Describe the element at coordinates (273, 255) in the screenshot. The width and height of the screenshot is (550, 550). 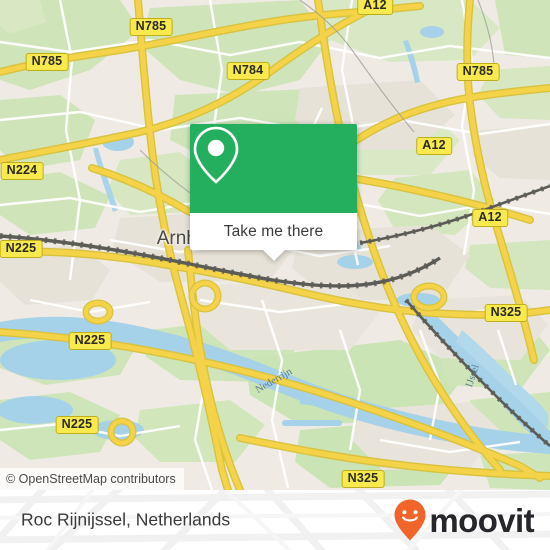
I see `popup-pointer-tail` at that location.